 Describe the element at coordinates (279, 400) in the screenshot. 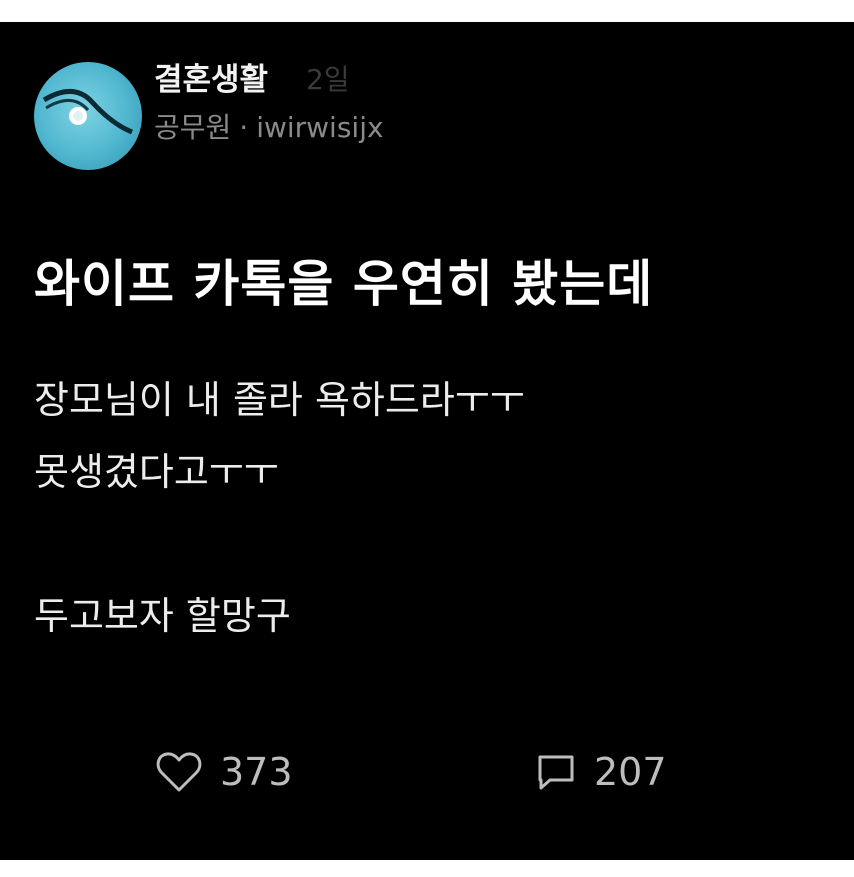

I see `body-line: 장모님이 내 졸라 욕하드라ㅜㅜ` at that location.